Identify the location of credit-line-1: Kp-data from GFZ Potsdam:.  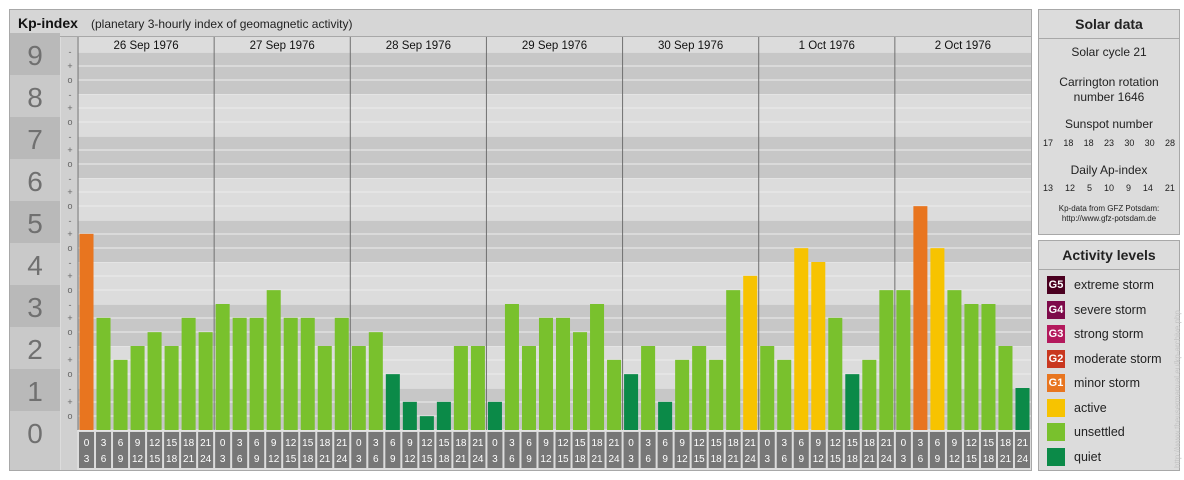
(1109, 208).